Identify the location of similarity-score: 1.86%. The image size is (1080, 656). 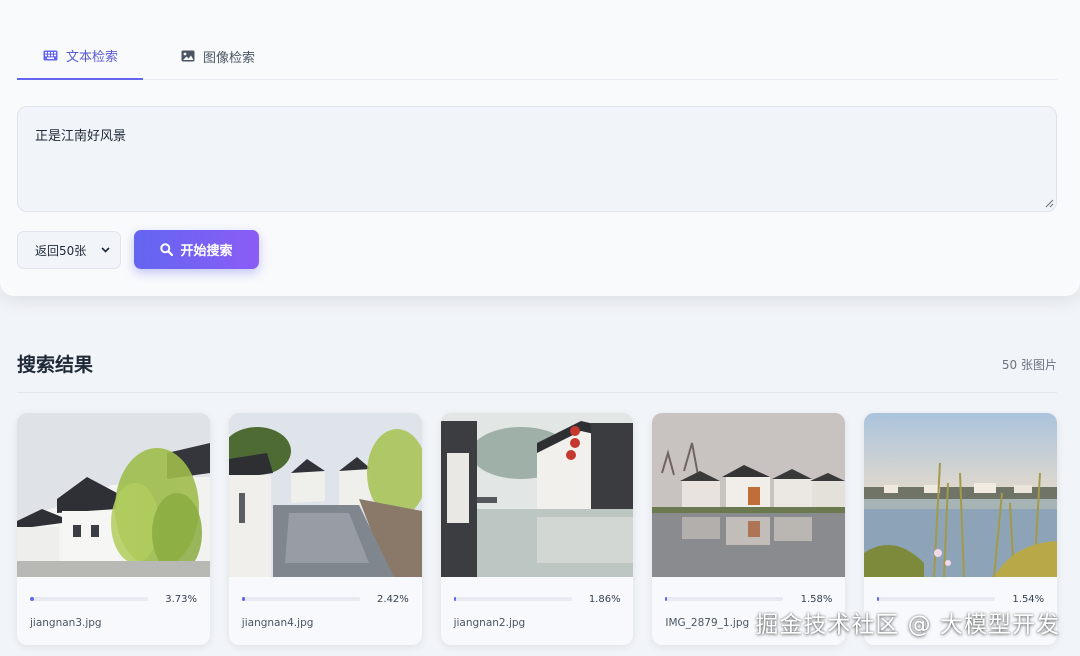
(537, 599).